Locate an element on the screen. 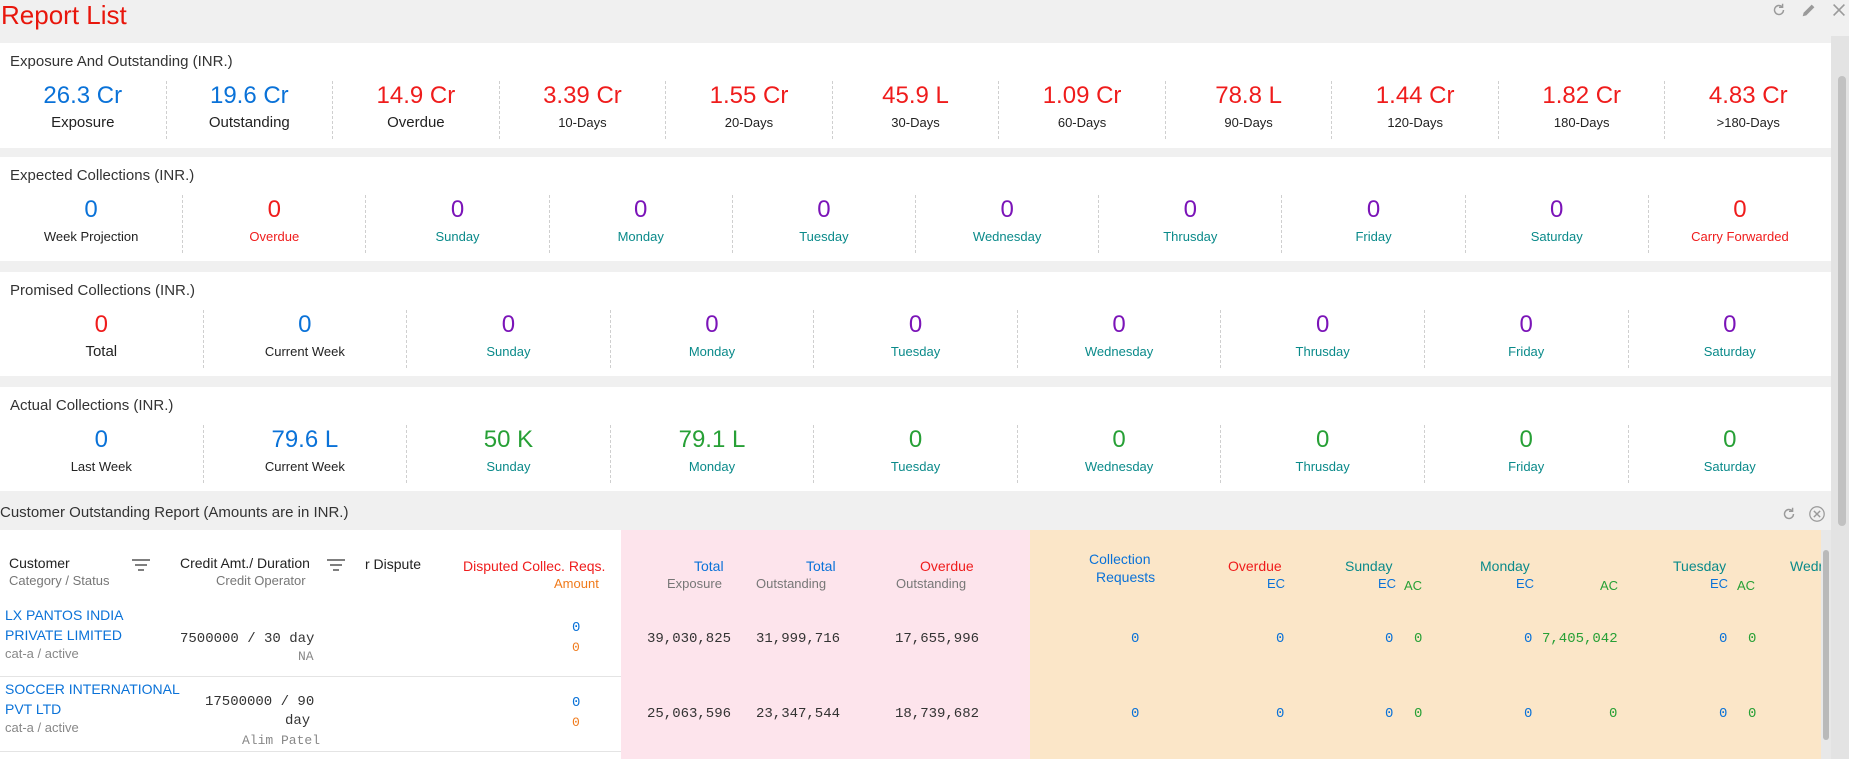  page-scrollbar is located at coordinates (1840, 397).